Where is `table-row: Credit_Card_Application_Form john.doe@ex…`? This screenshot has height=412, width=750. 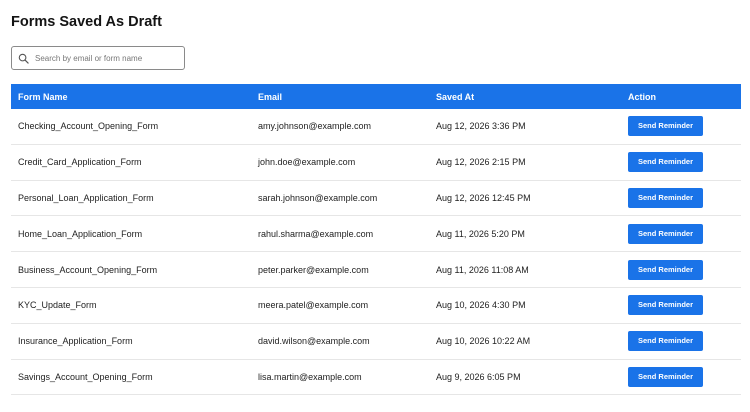 table-row: Credit_Card_Application_Form john.doe@ex… is located at coordinates (376, 163).